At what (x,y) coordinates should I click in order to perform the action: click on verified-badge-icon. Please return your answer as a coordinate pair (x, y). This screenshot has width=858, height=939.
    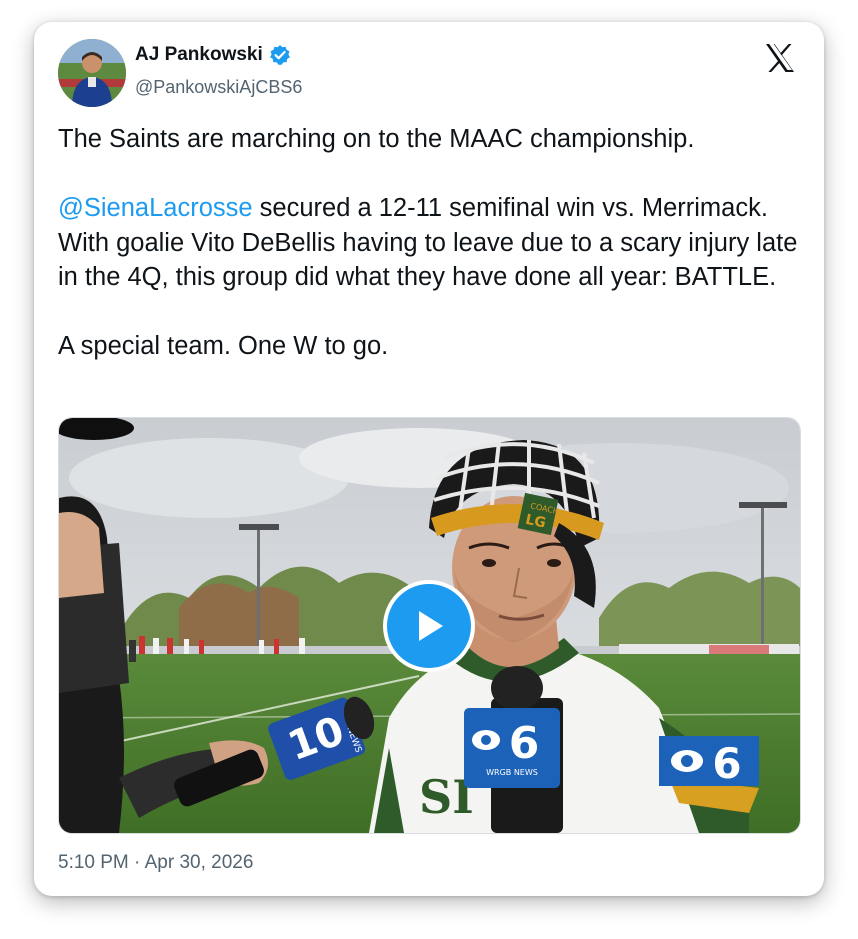
    Looking at the image, I should click on (280, 55).